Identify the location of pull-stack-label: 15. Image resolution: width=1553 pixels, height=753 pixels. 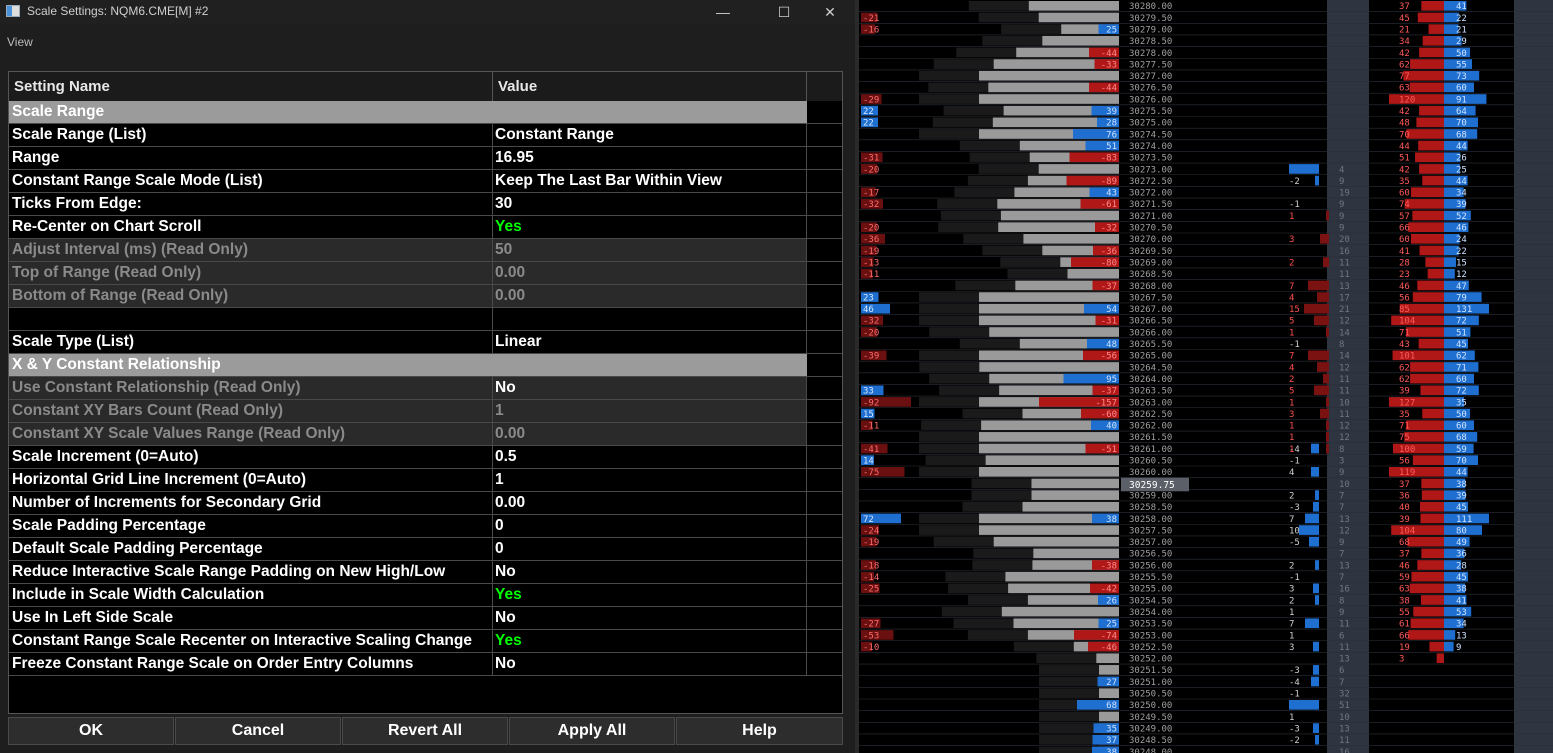
(1294, 310).